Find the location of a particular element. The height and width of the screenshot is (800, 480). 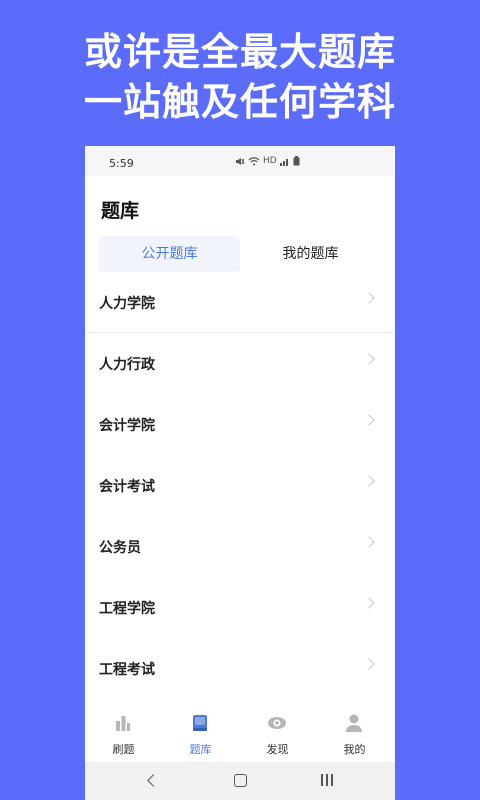

nav-item-practice: 刷题 is located at coordinates (123, 729).